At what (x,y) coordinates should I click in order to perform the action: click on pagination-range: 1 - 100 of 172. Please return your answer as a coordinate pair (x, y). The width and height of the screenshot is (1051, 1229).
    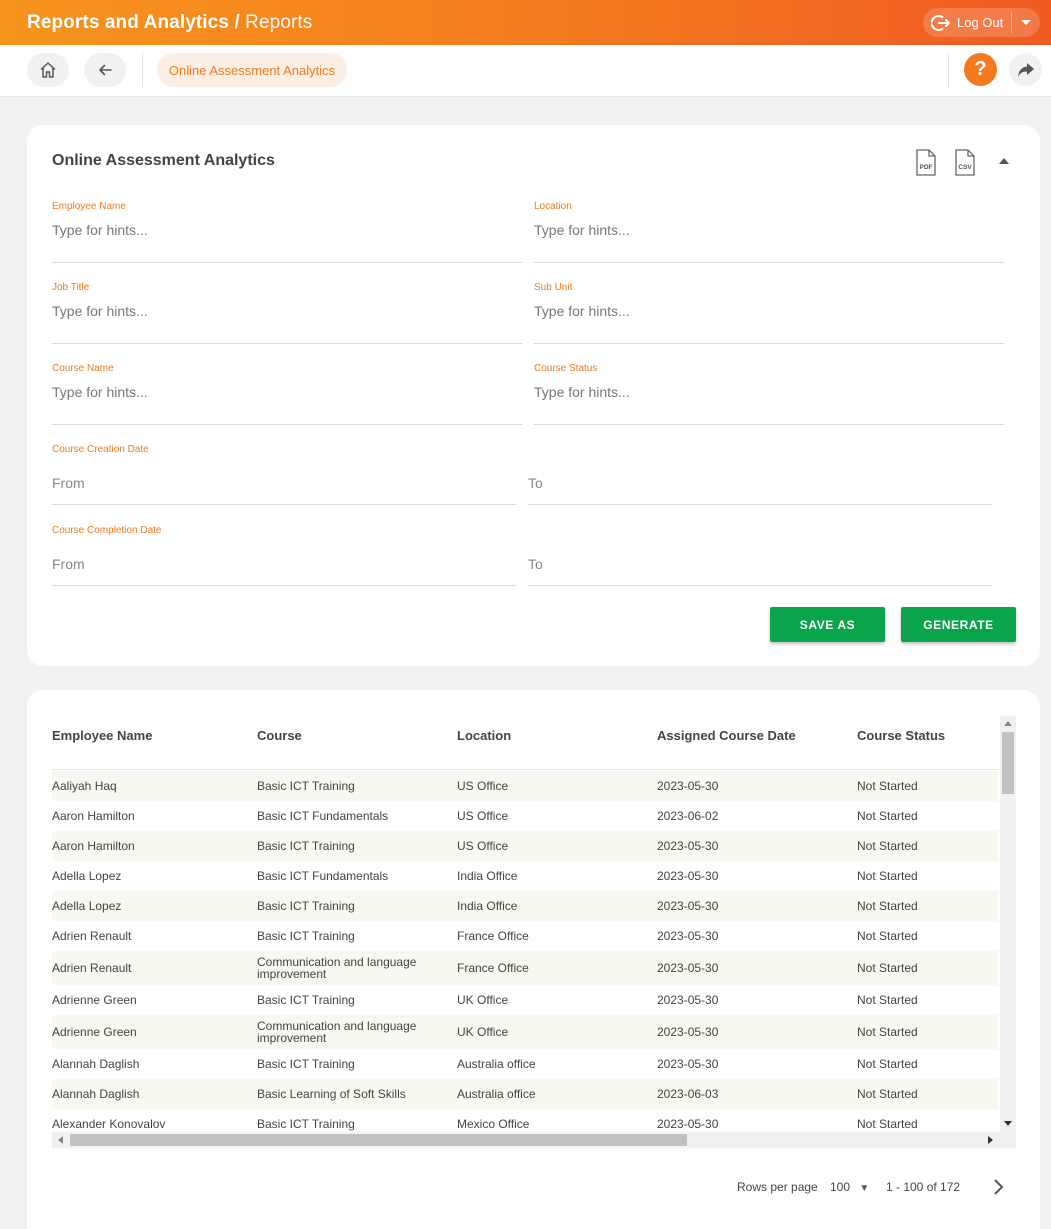
    Looking at the image, I should click on (923, 1187).